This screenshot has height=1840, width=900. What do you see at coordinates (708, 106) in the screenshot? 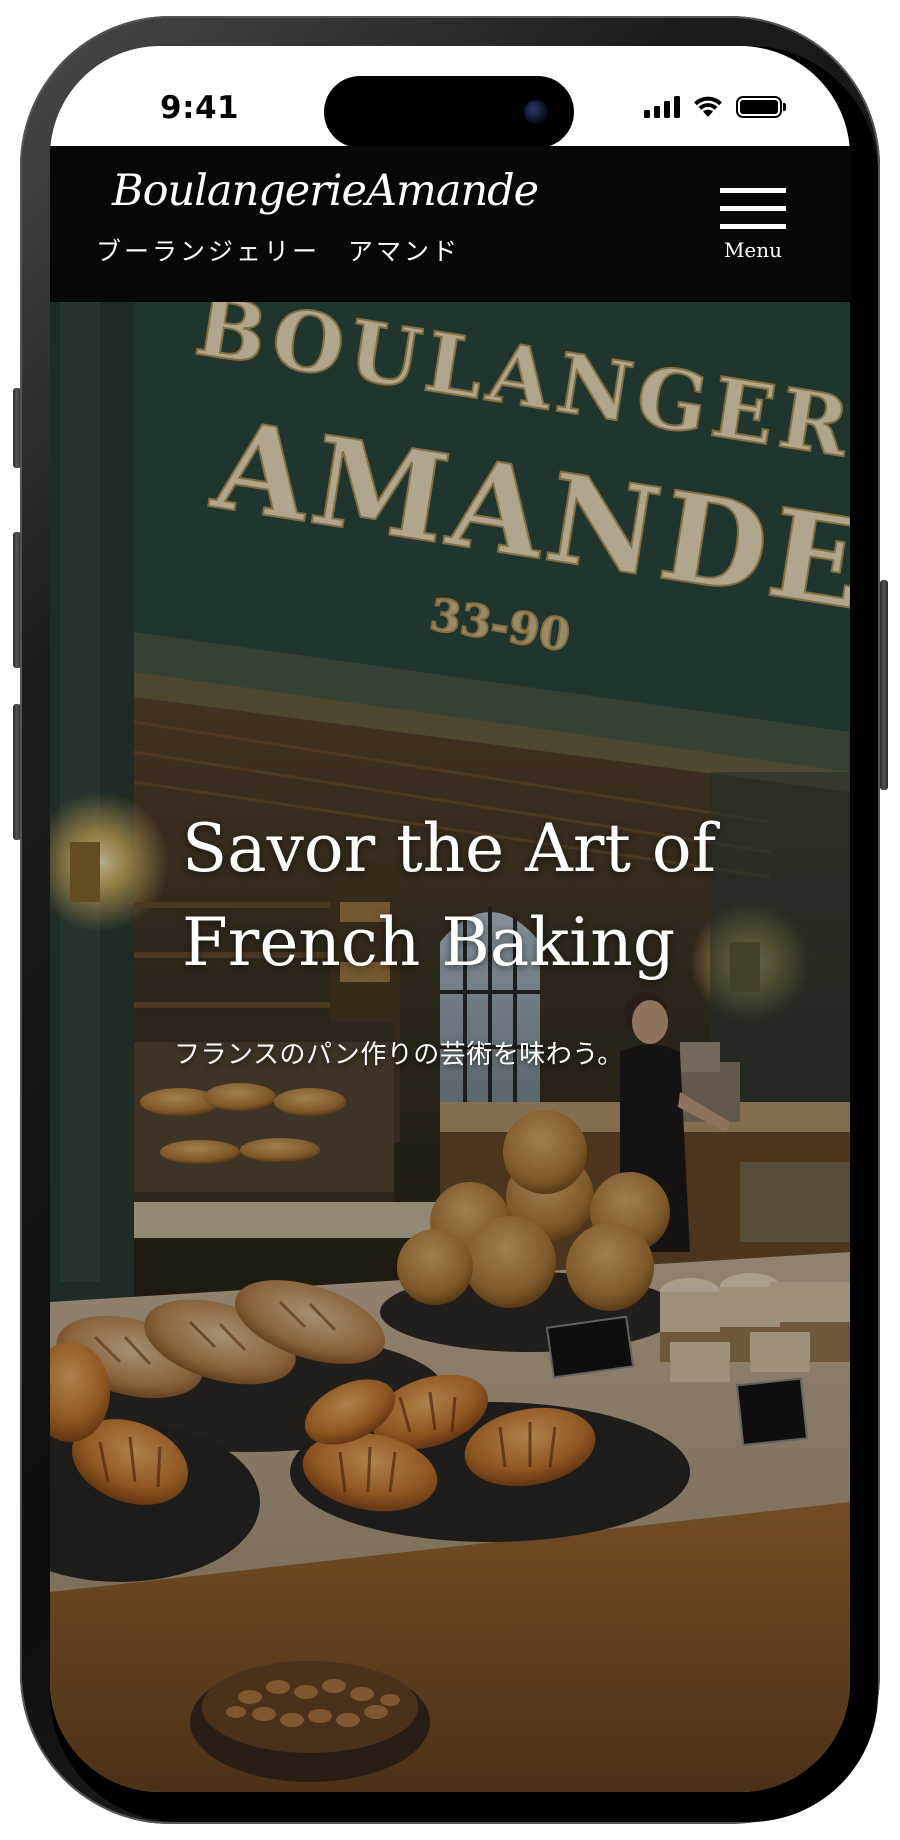
I see `wifi-icon` at bounding box center [708, 106].